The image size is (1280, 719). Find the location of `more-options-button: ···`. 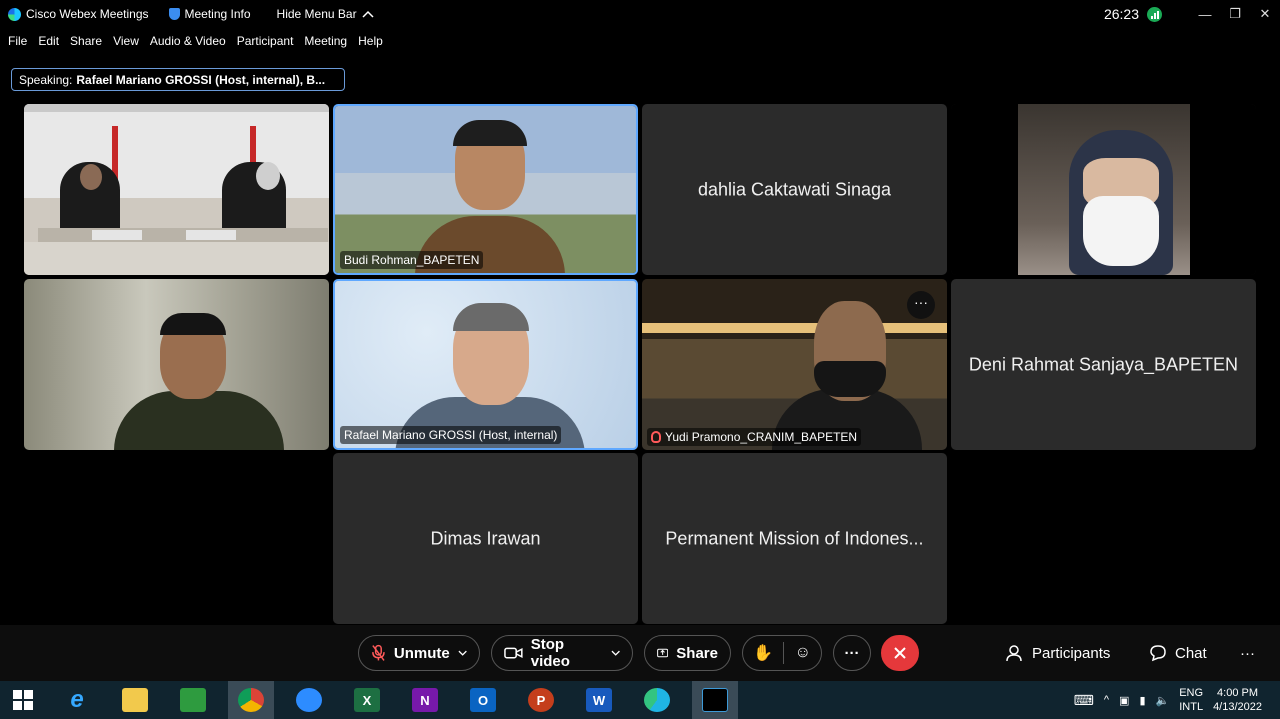

more-options-button: ··· is located at coordinates (852, 653).